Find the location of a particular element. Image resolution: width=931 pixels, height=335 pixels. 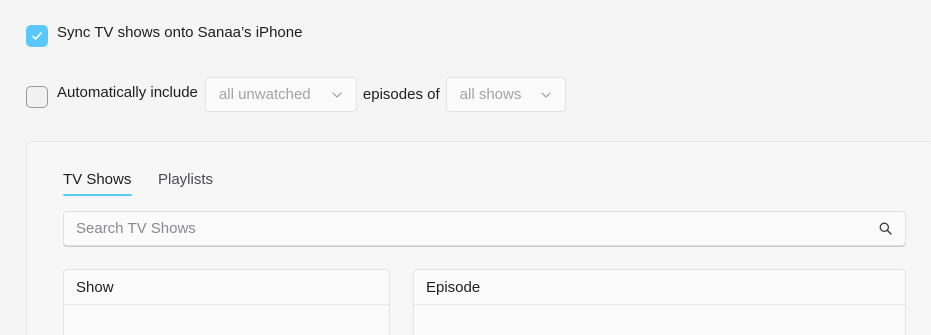

checkmark-icon is located at coordinates (37, 36).